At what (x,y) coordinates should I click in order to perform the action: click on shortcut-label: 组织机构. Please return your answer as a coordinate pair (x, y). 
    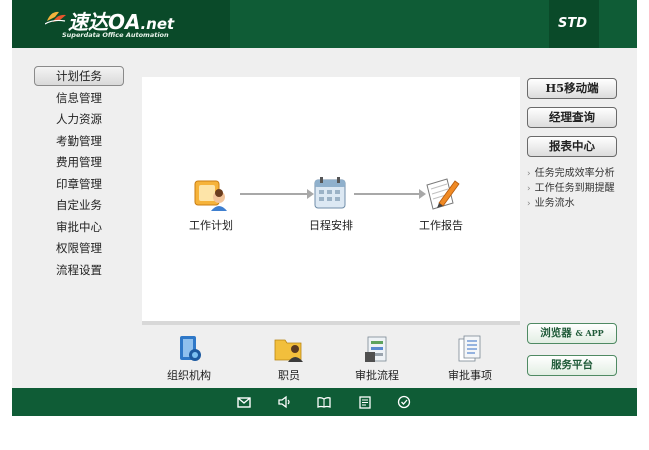
    Looking at the image, I should click on (189, 375).